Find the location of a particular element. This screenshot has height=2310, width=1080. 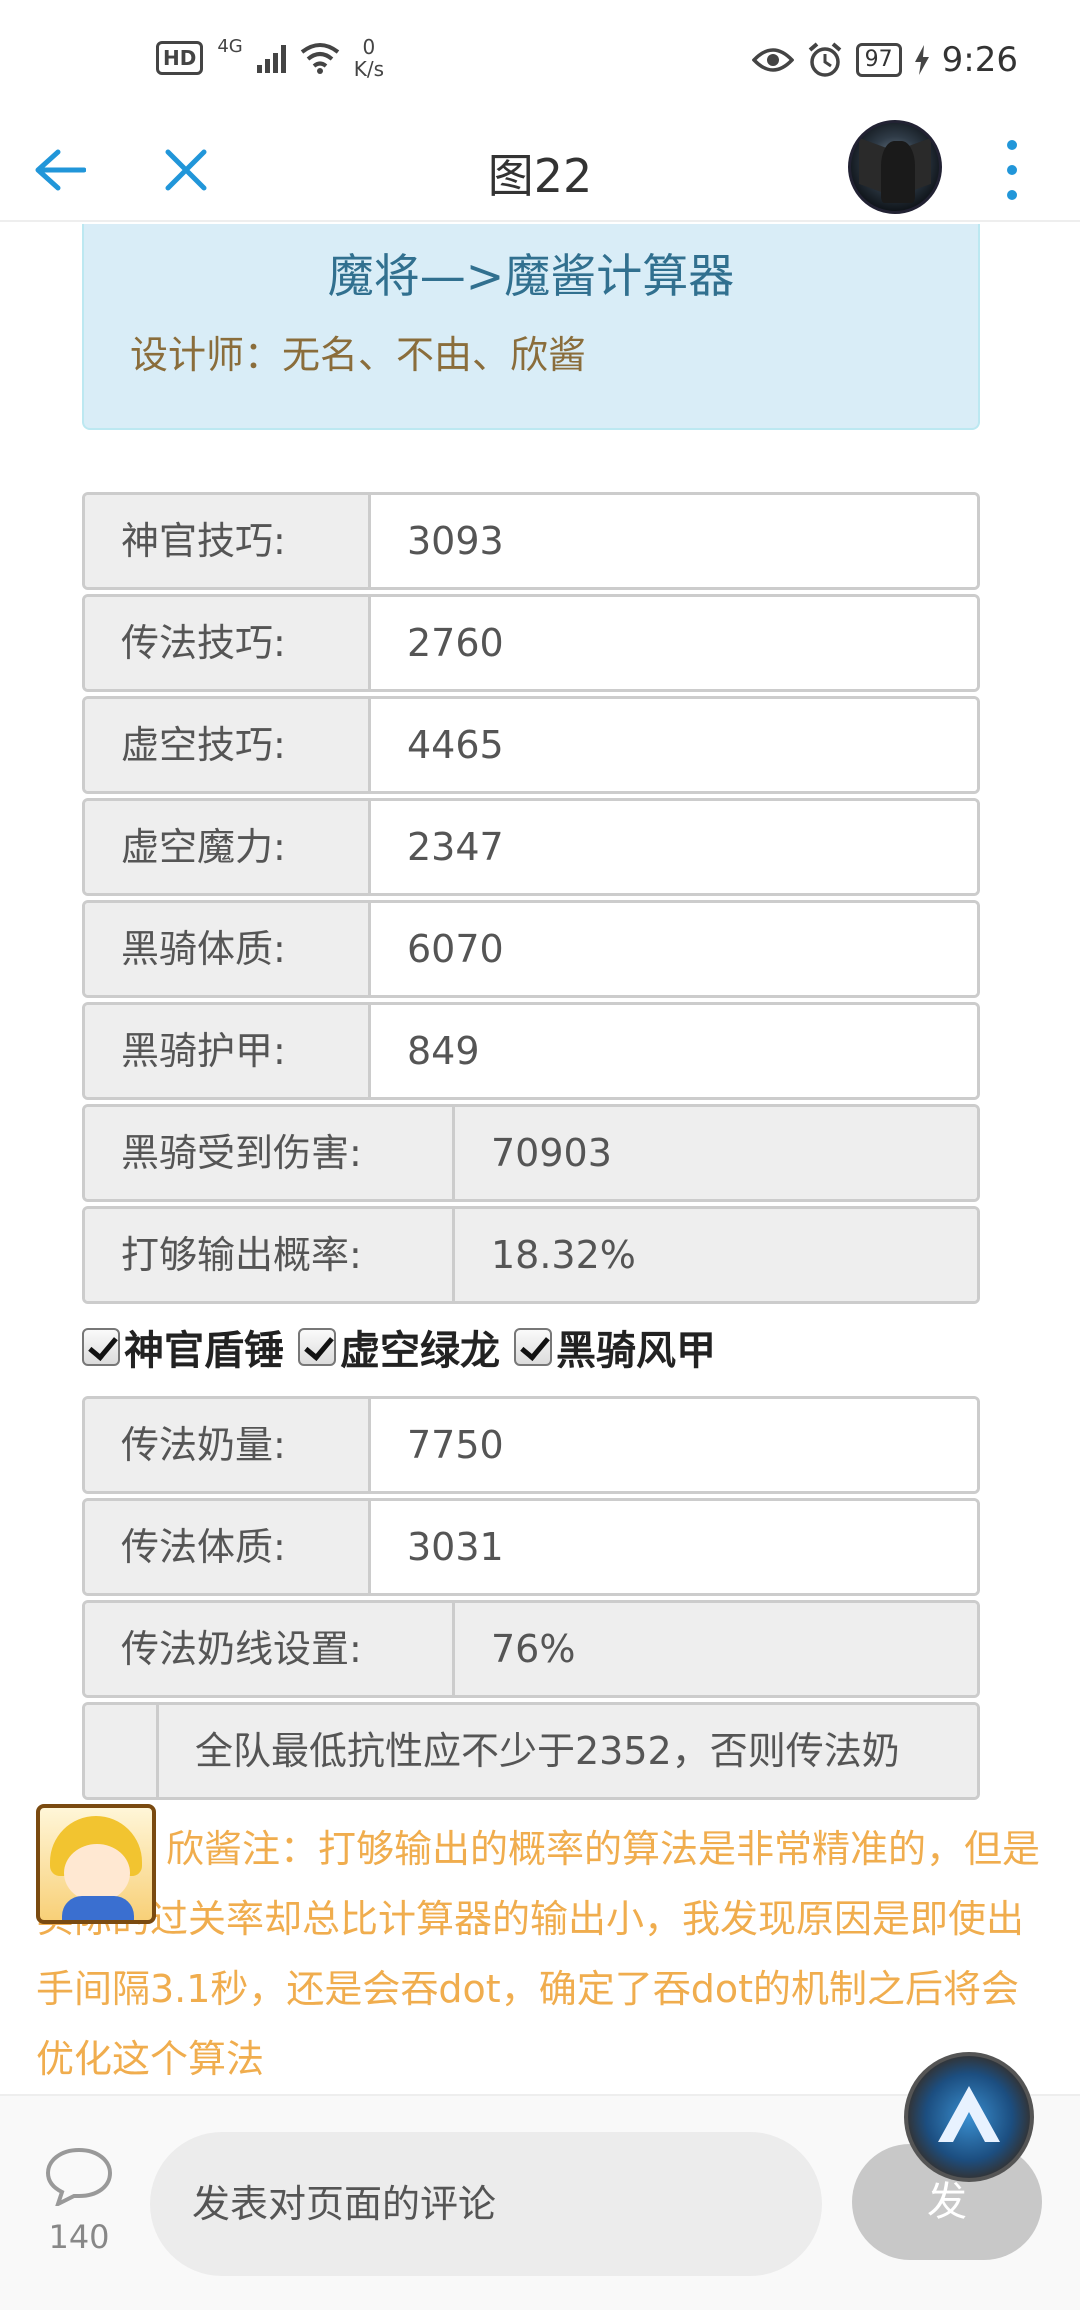

clock: 9:26 is located at coordinates (979, 60).